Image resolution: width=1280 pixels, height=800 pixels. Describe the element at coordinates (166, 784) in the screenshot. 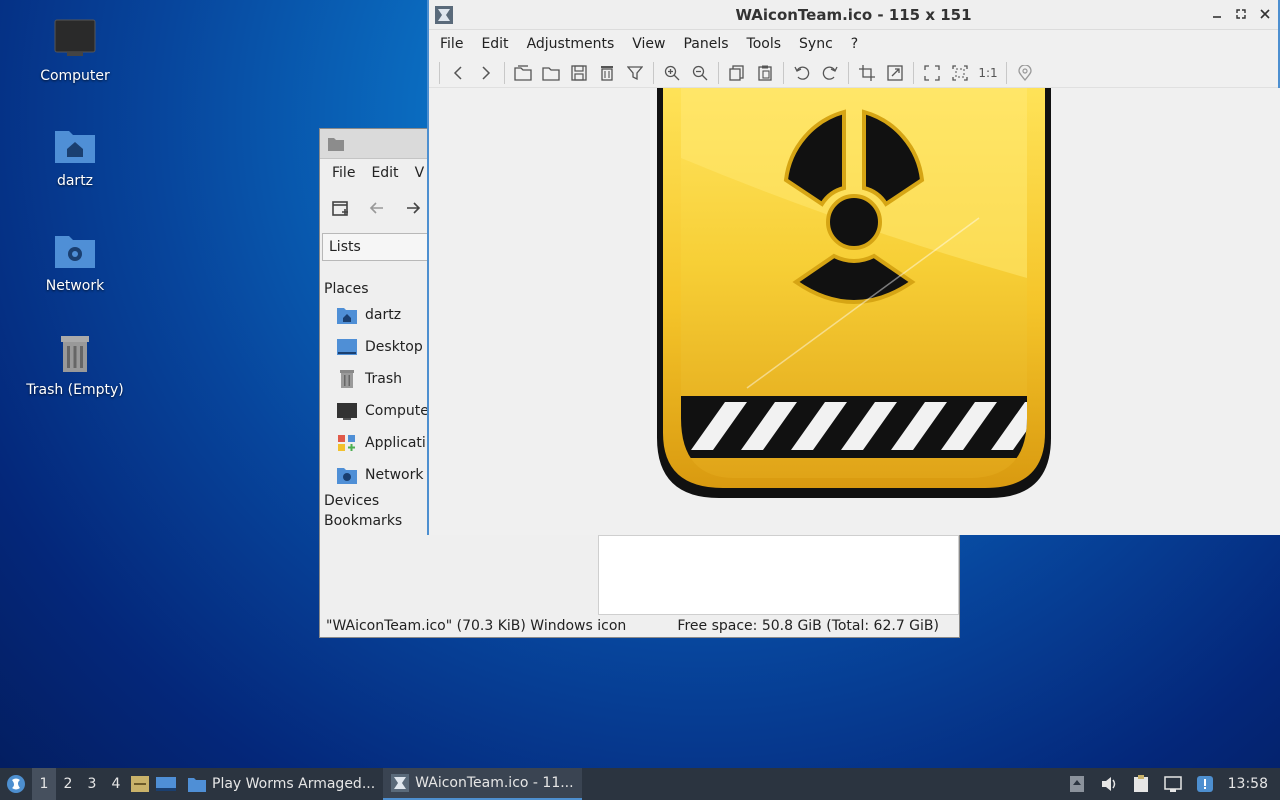

I see `file-manager-launcher-icon` at that location.